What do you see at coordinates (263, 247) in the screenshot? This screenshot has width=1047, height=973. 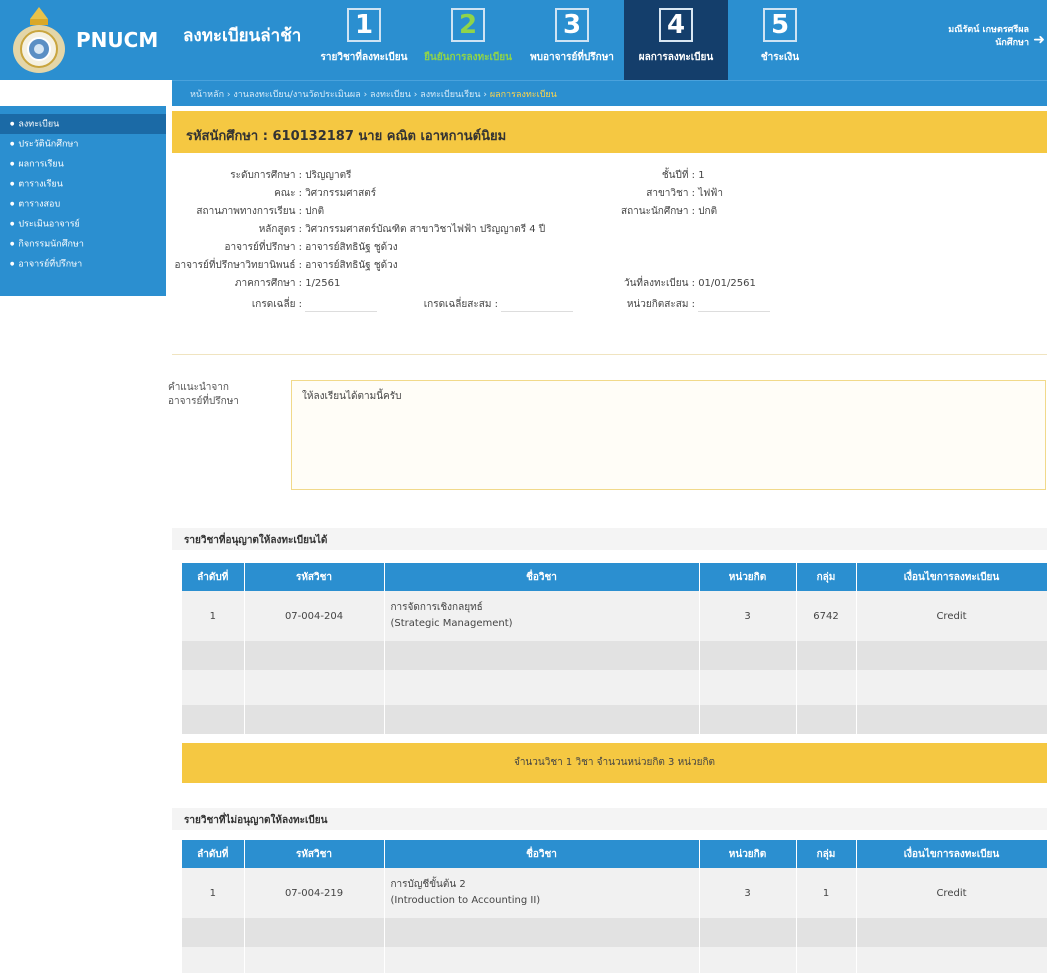 I see `advisor-label: อาจารย์ที่ปรึกษา :` at bounding box center [263, 247].